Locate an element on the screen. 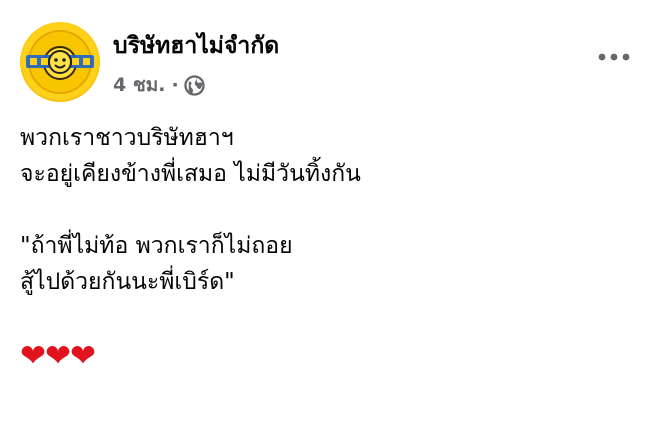 Image resolution: width=656 pixels, height=427 pixels. message-spacer is located at coordinates (330, 318).